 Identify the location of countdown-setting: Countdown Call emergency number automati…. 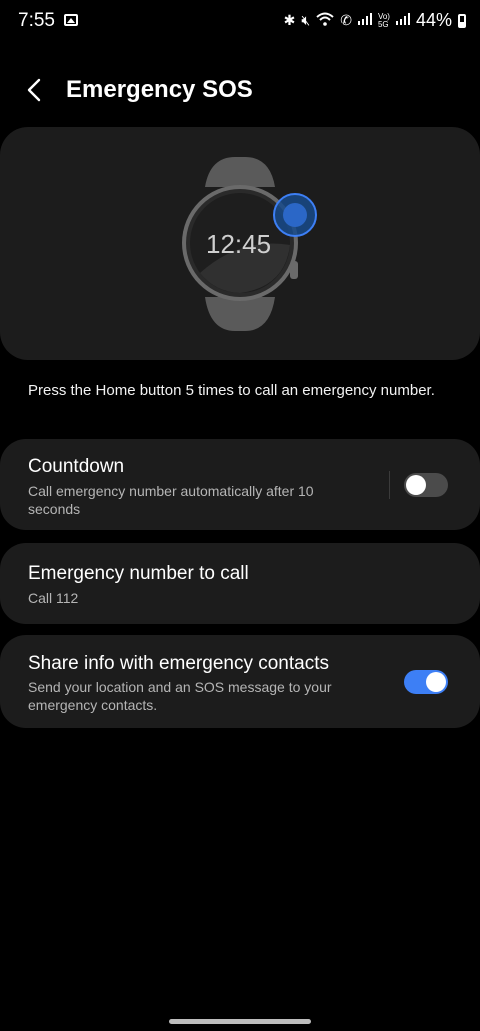
(240, 484).